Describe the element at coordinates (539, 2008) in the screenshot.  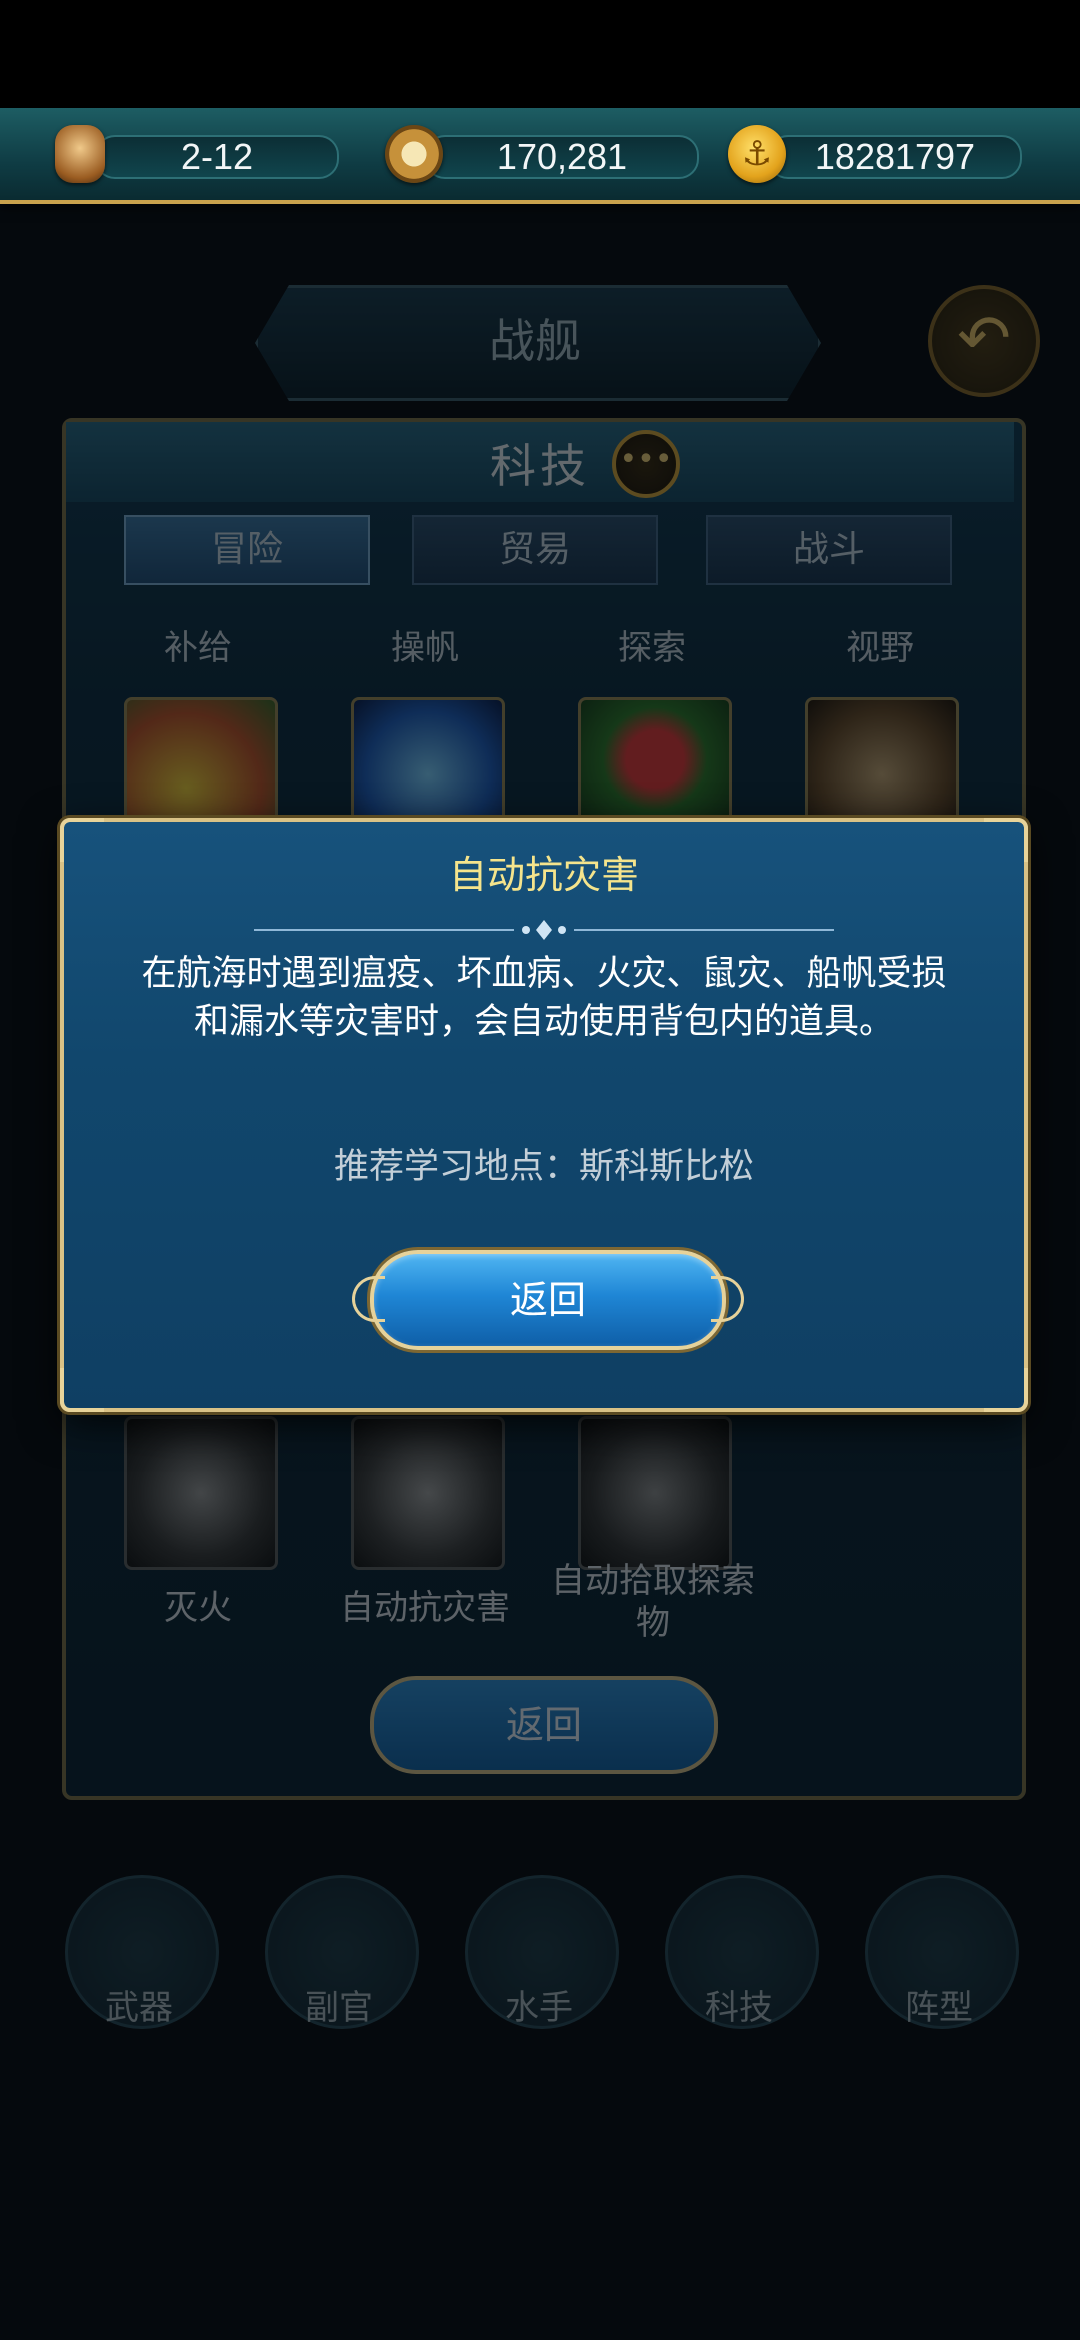
I see `nav-sailor-label: 水手` at that location.